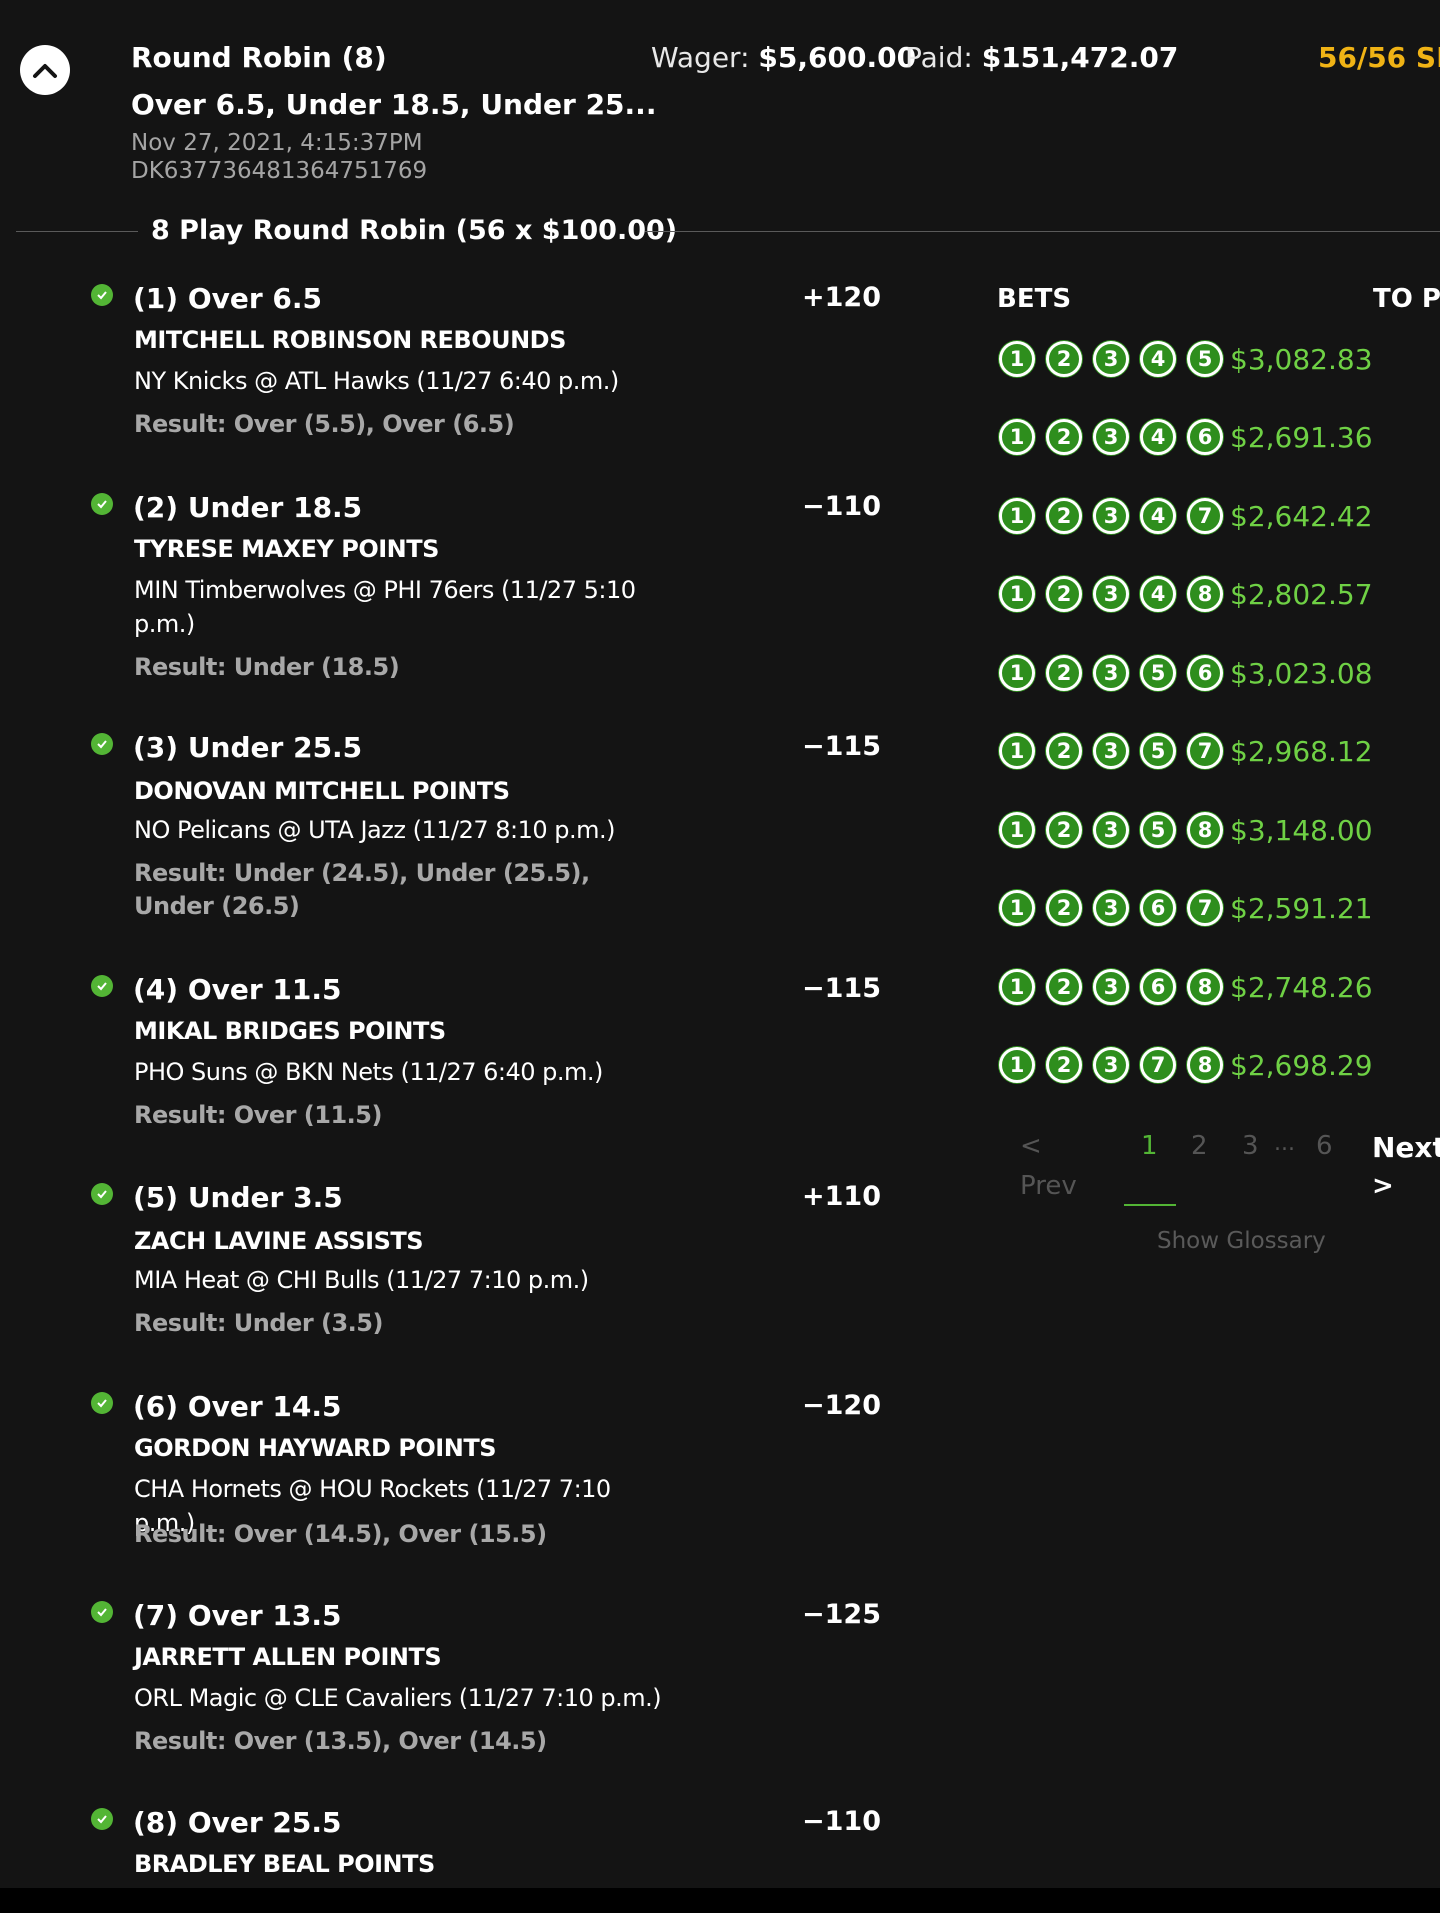  Describe the element at coordinates (1383, 1186) in the screenshot. I see `next-arrow: >` at that location.